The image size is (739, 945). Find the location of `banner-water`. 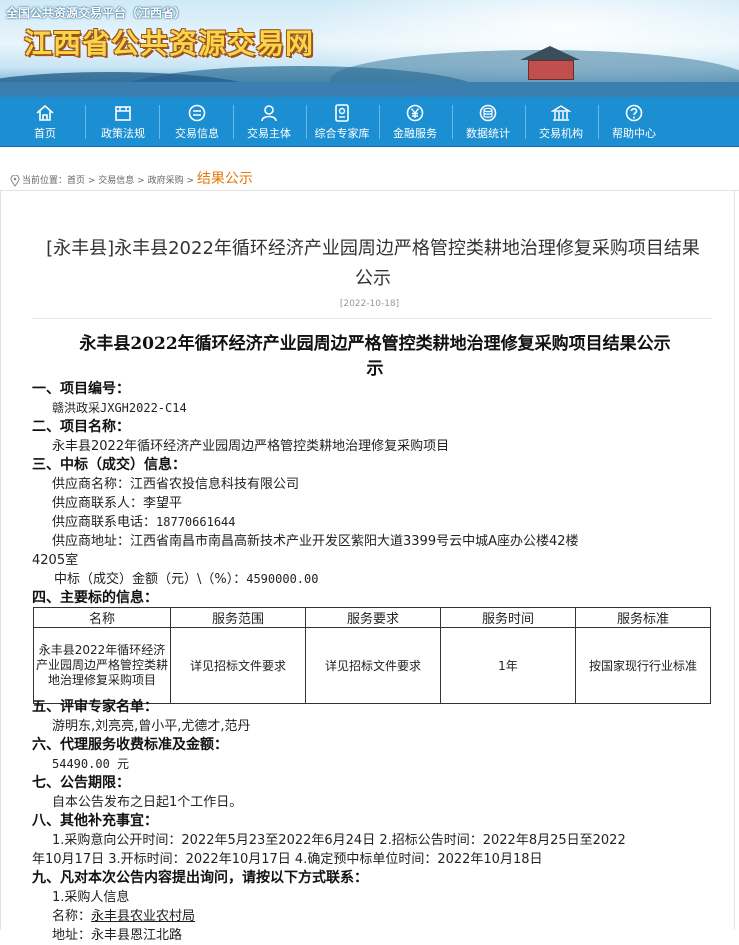

banner-water is located at coordinates (369, 89).